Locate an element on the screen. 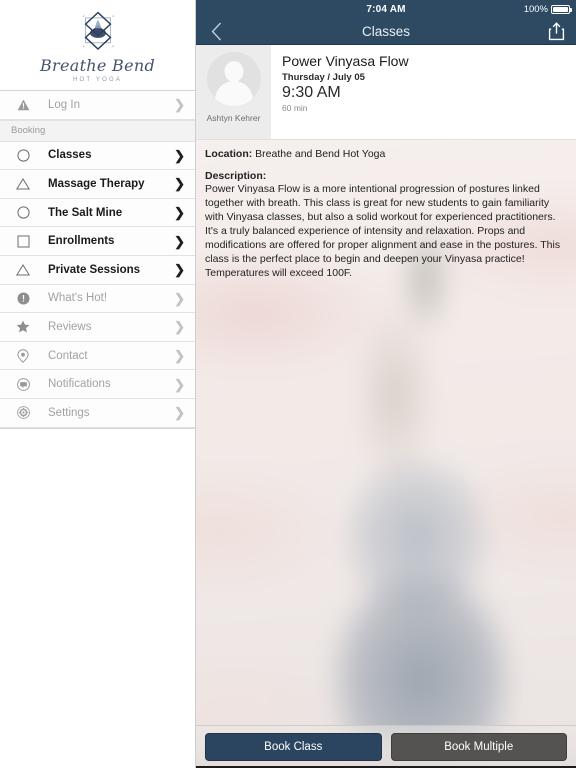 The image size is (576, 768). instructor-block: Ashtyn Kehrer is located at coordinates (233, 92).